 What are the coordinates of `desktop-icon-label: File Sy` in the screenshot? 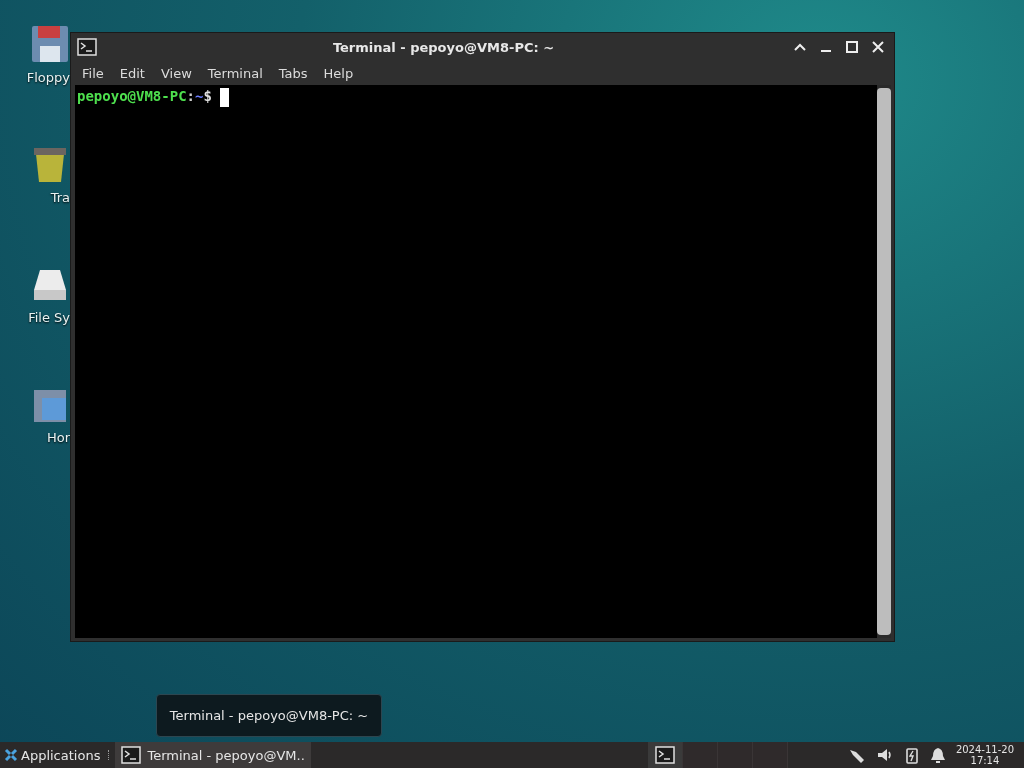 It's located at (49, 317).